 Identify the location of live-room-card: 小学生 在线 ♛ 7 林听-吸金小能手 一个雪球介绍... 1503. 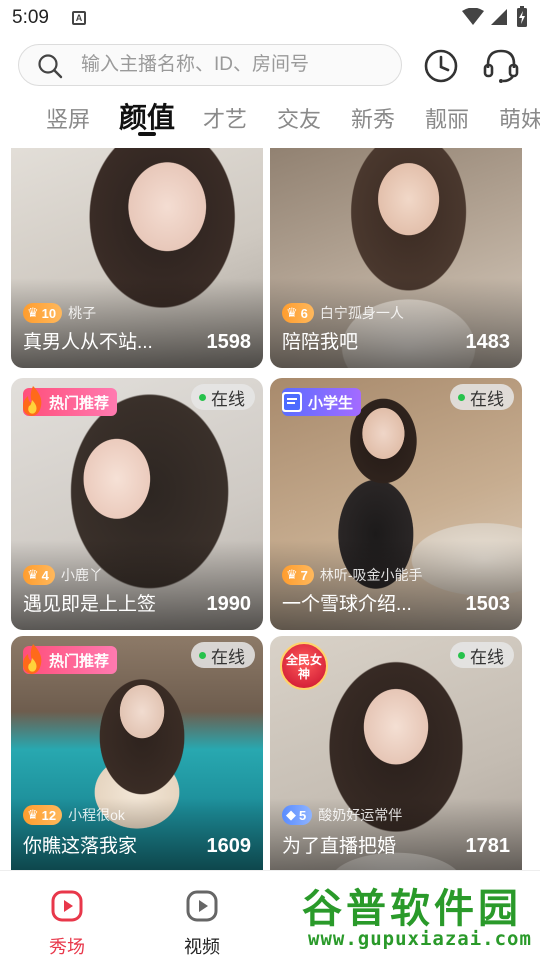
(396, 504).